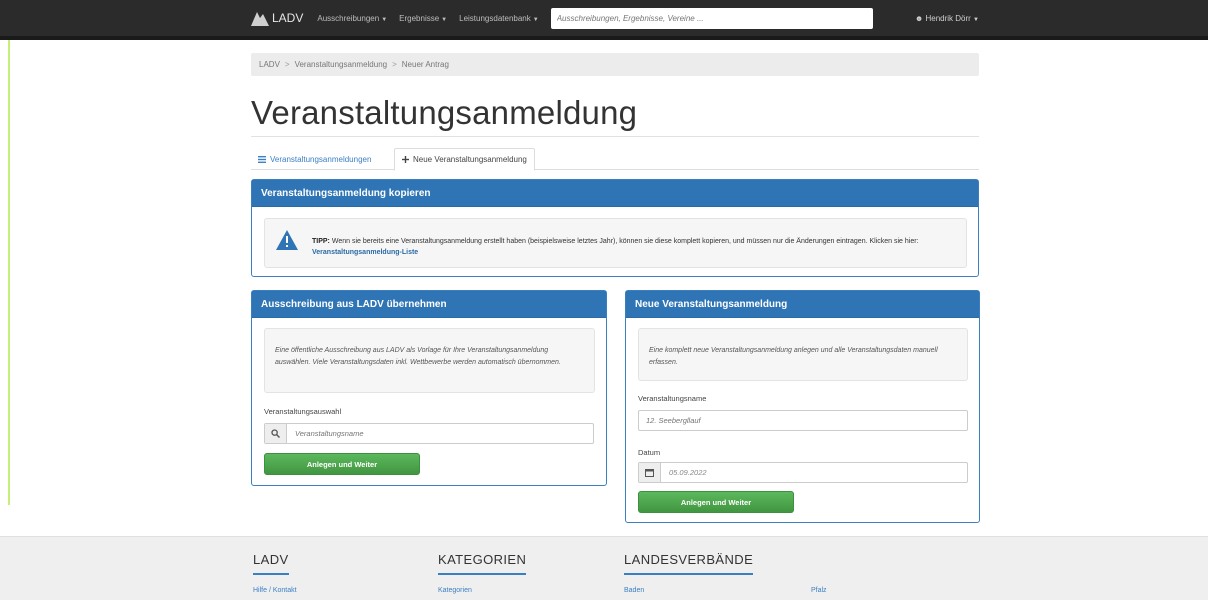 Image resolution: width=1208 pixels, height=600 pixels. Describe the element at coordinates (425, 64) in the screenshot. I see `breadcrumb-item-current: Neuer Antrag` at that location.